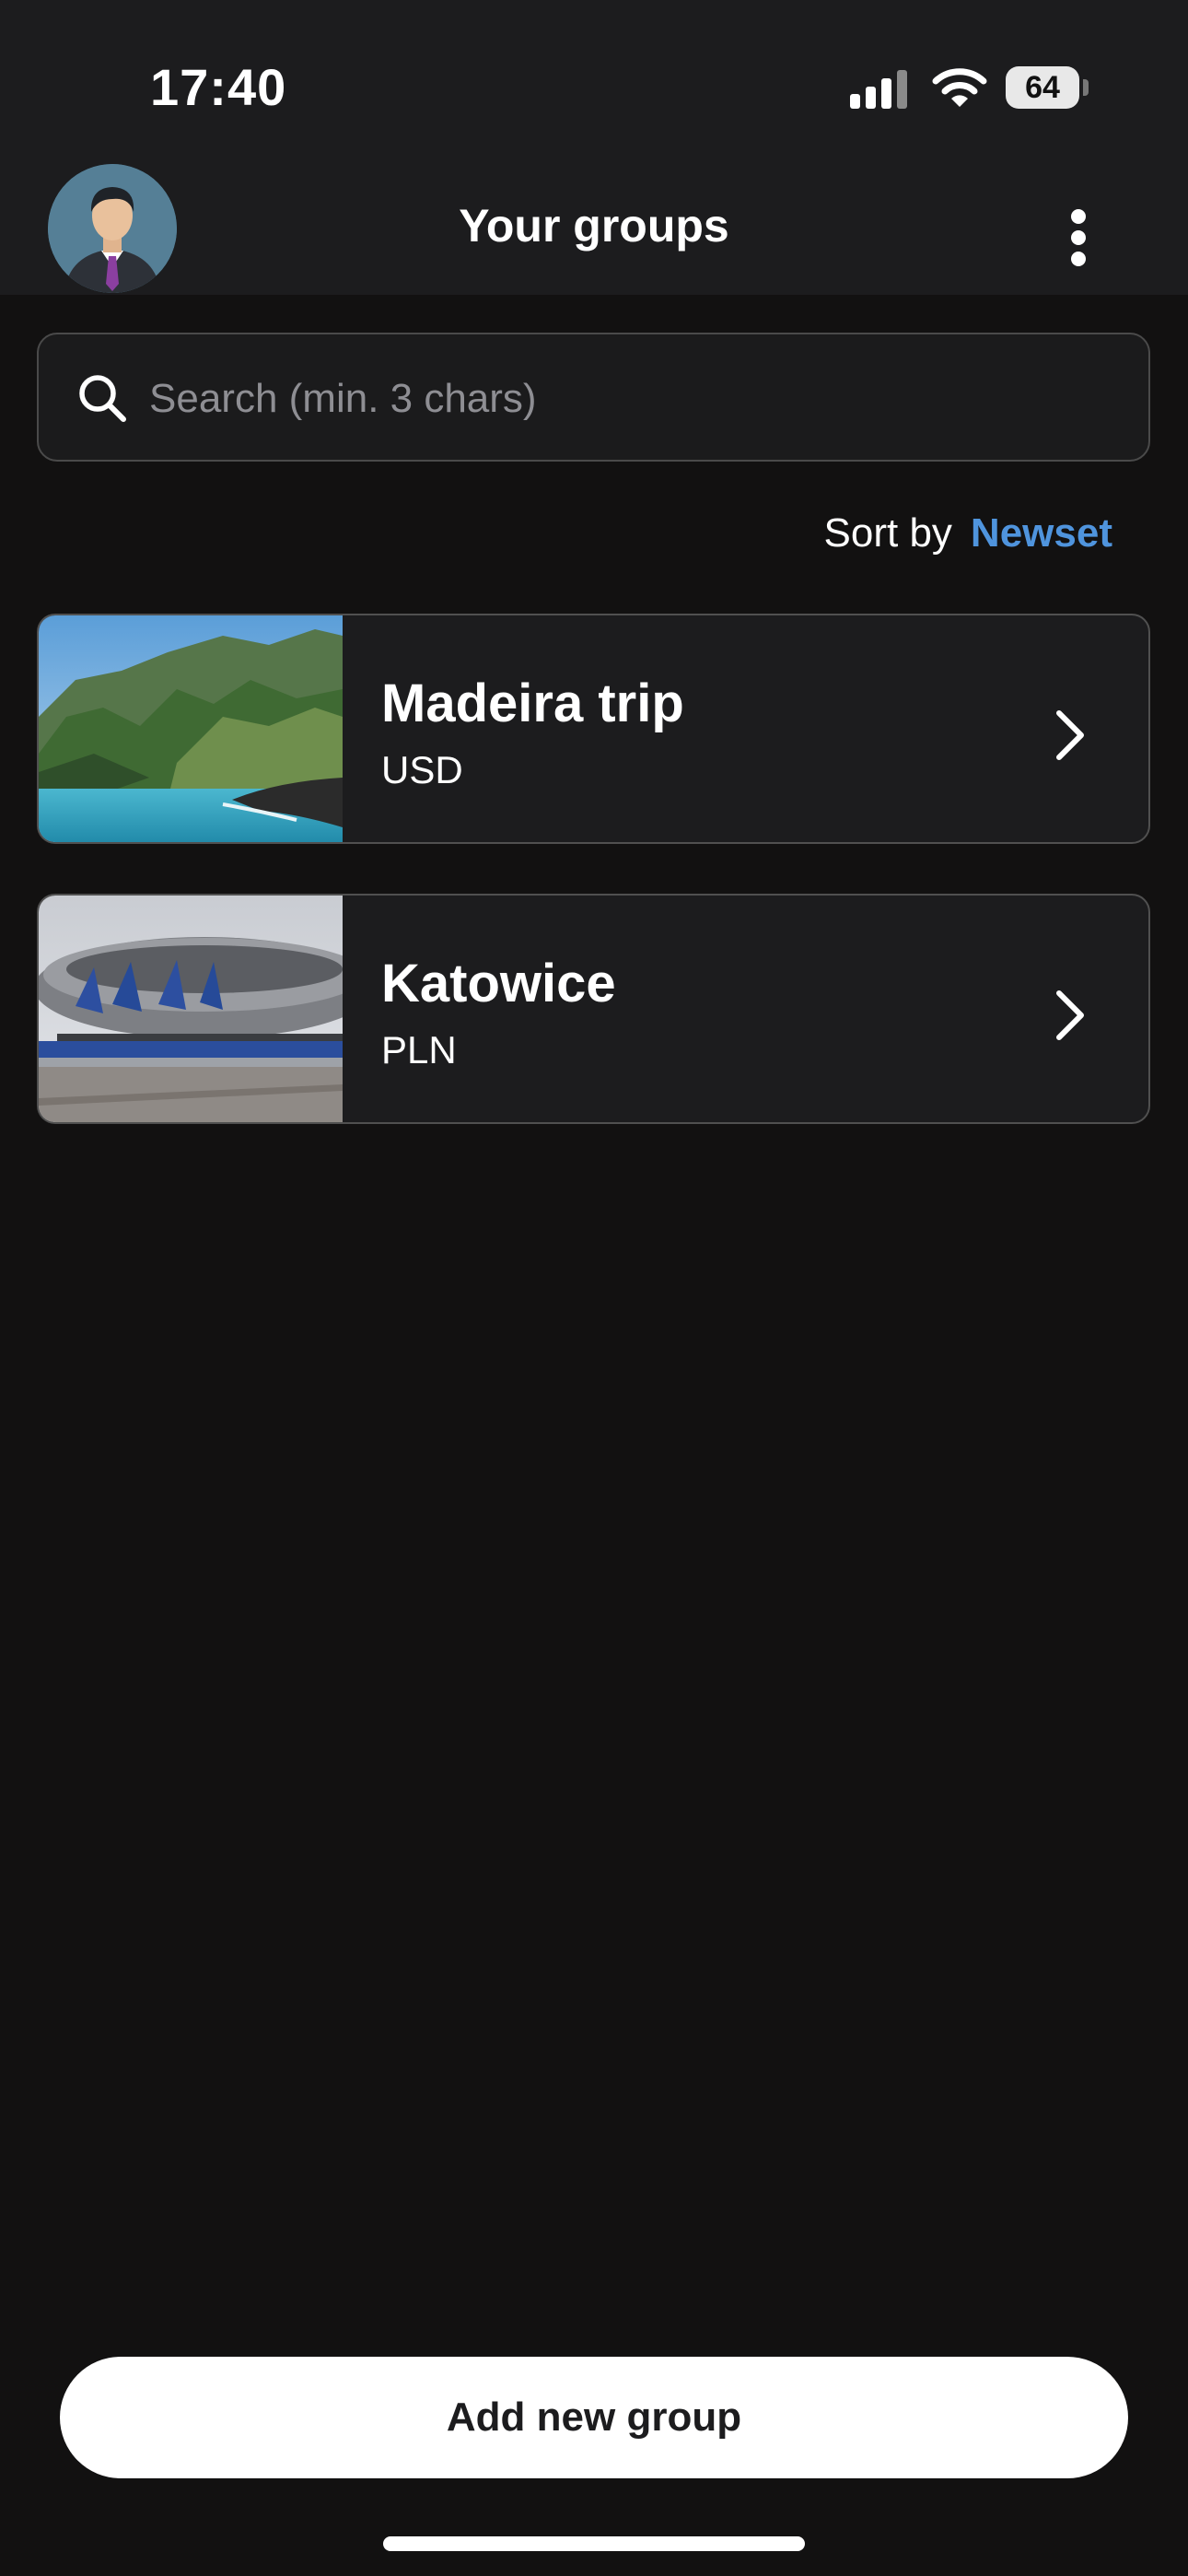  What do you see at coordinates (1078, 216) in the screenshot?
I see `more-vertical-icon` at bounding box center [1078, 216].